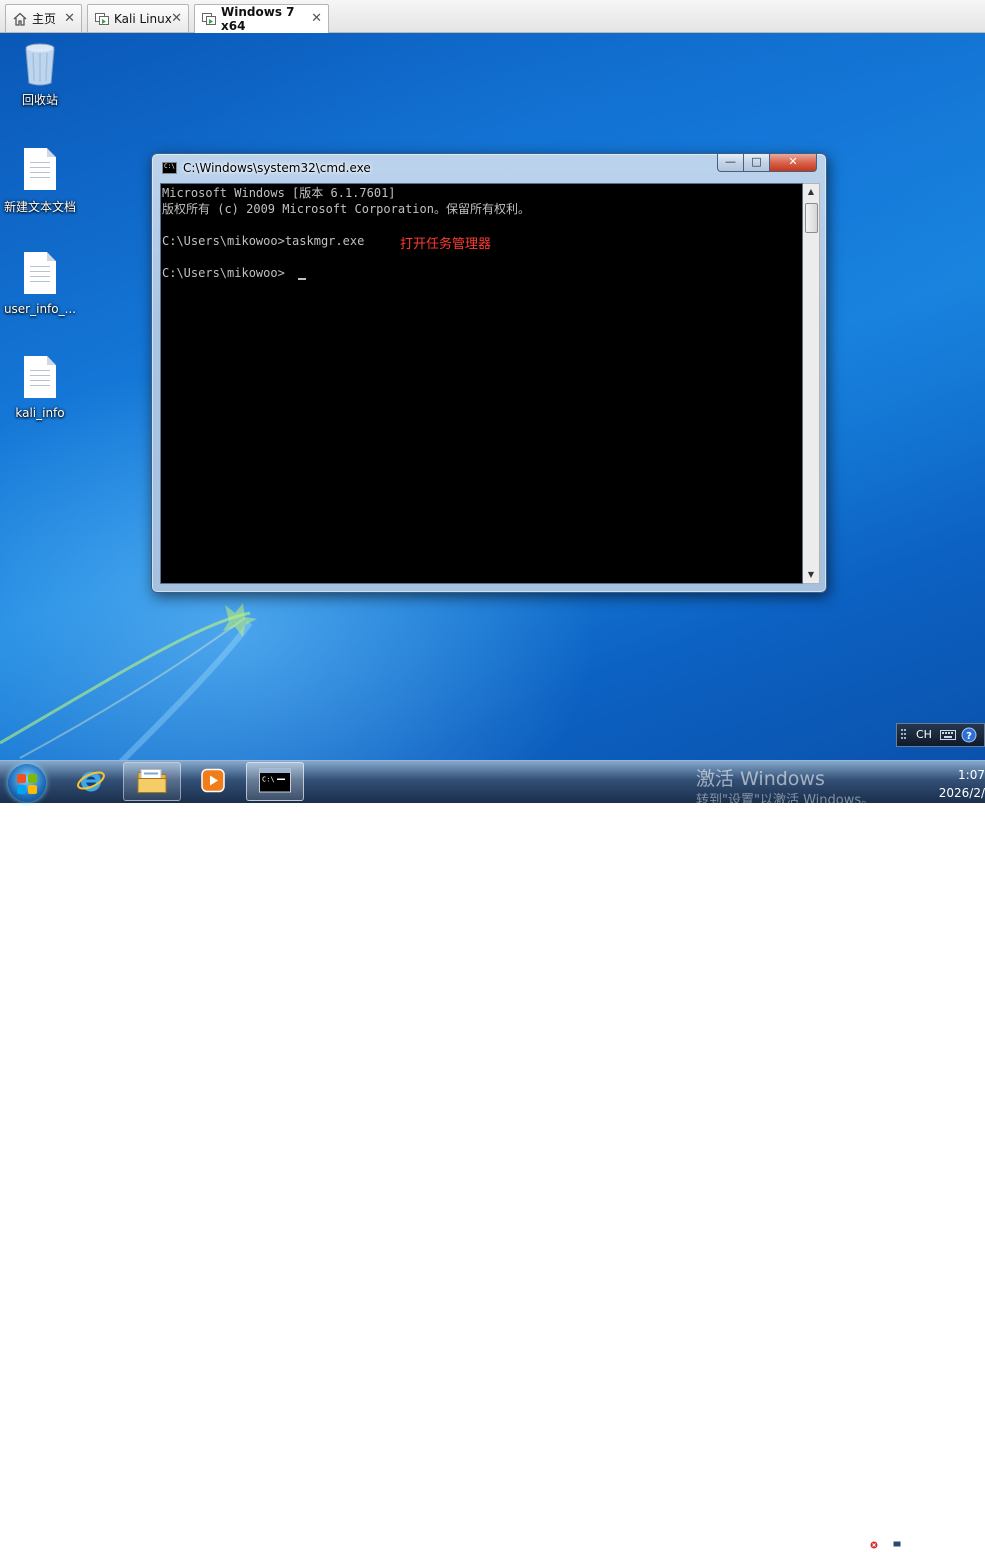 The image size is (985, 1552). I want to click on tab-windows-7-x64: Windows 7 x64 ✕, so click(261, 18).